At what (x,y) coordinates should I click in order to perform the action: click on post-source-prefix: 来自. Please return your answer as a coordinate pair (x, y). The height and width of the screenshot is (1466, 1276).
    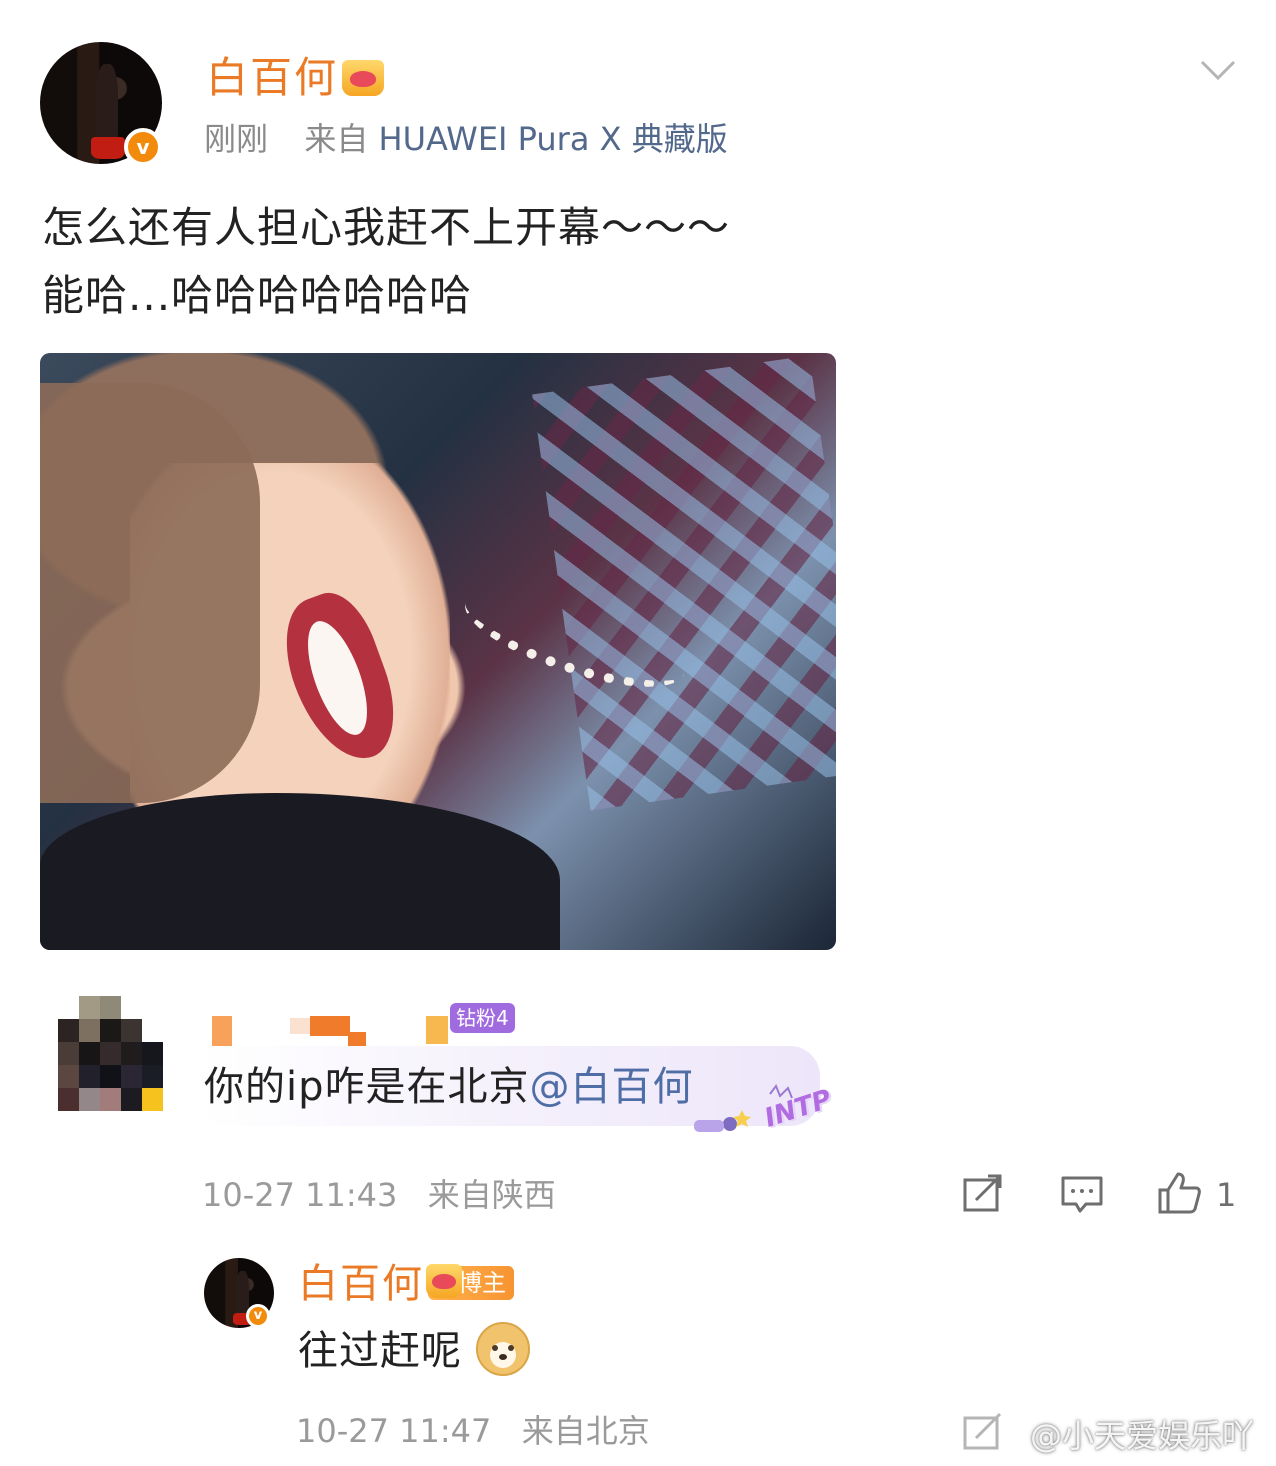
    Looking at the image, I should click on (336, 139).